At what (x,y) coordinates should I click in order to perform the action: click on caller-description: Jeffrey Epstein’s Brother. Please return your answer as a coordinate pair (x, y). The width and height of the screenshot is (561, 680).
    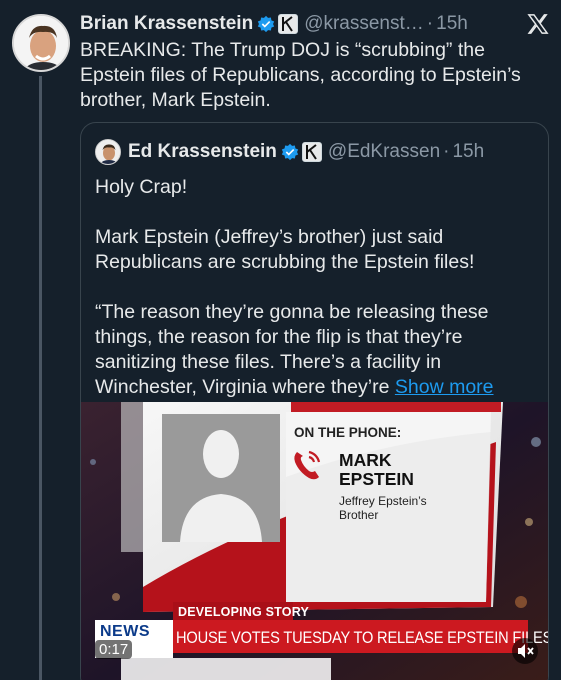
    Looking at the image, I should click on (394, 508).